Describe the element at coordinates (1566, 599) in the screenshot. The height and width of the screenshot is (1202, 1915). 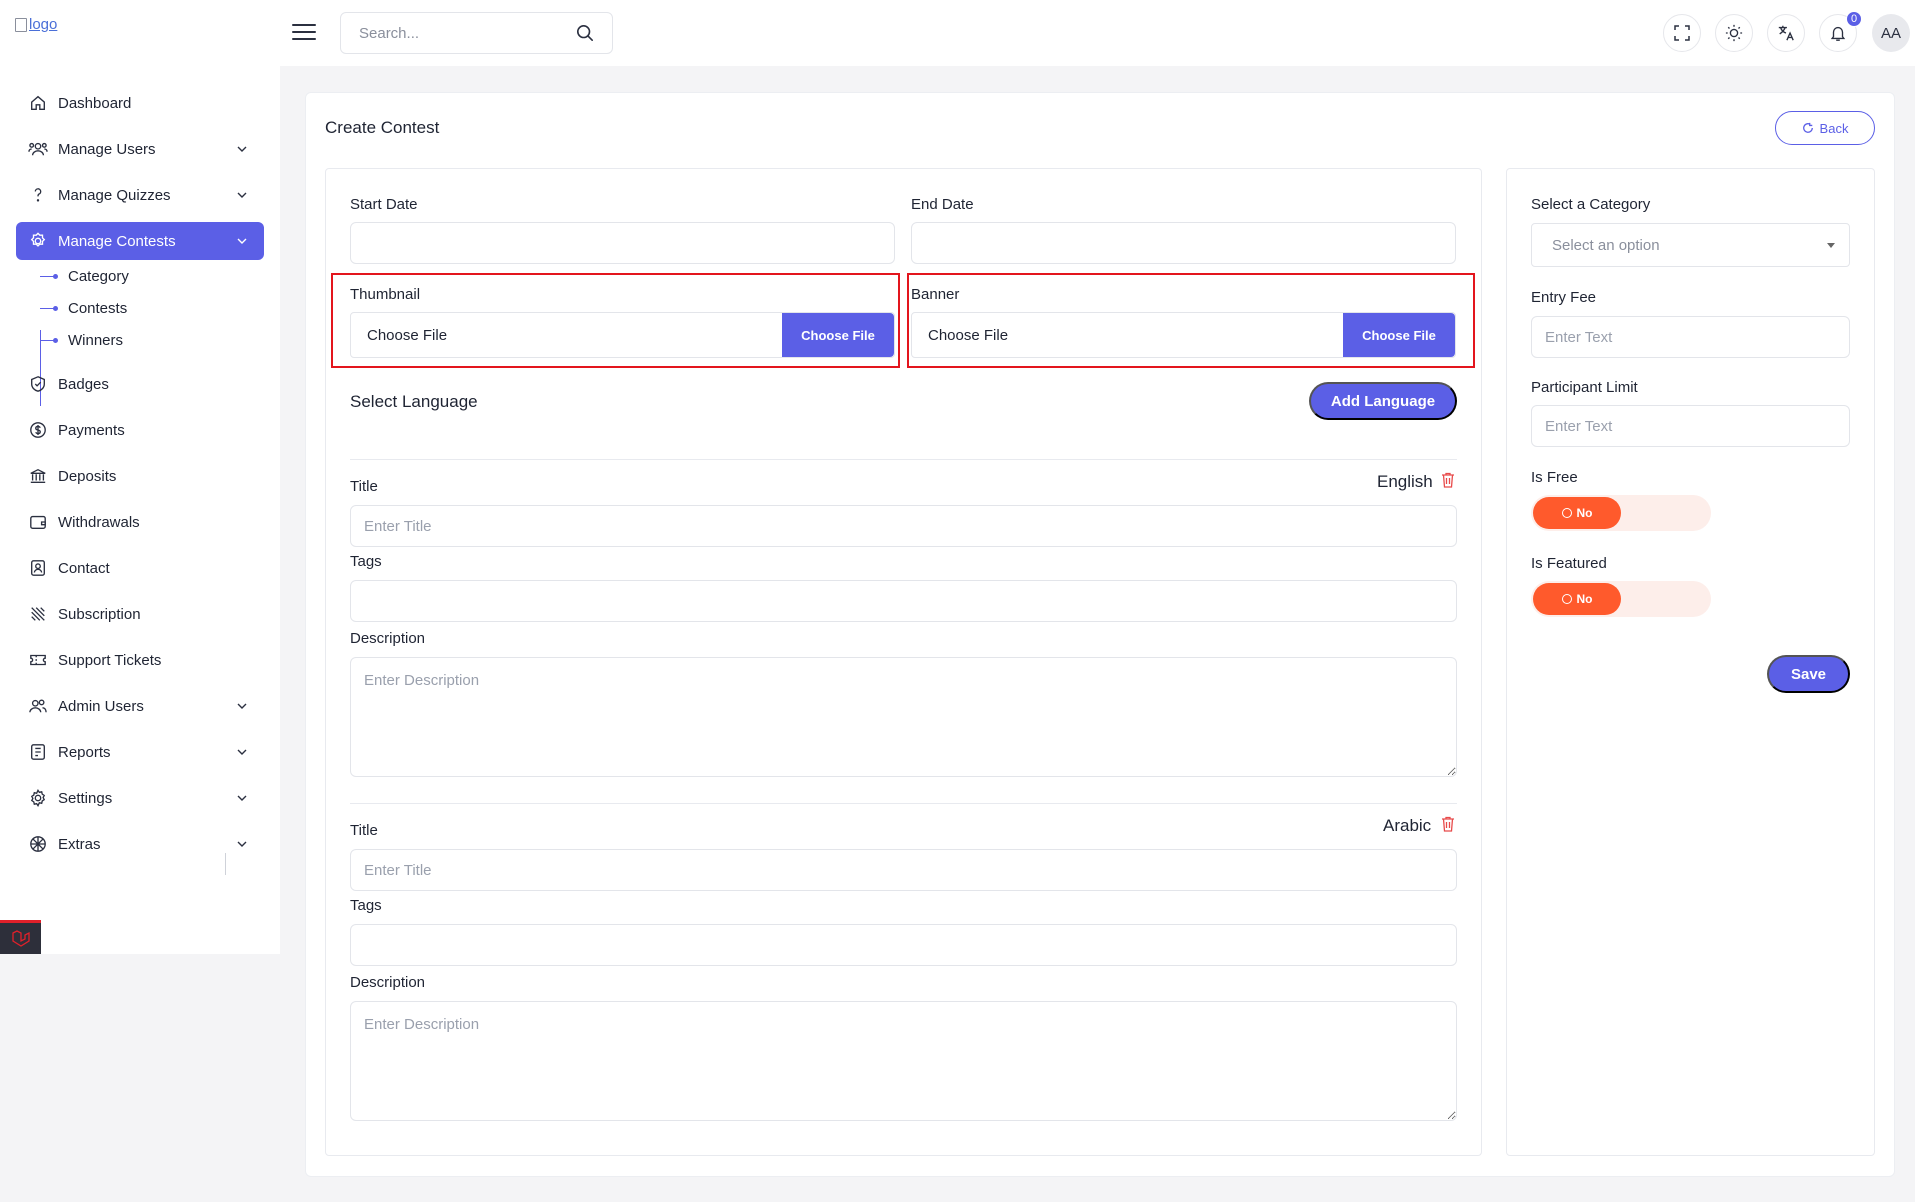
I see `close-circle-icon` at that location.